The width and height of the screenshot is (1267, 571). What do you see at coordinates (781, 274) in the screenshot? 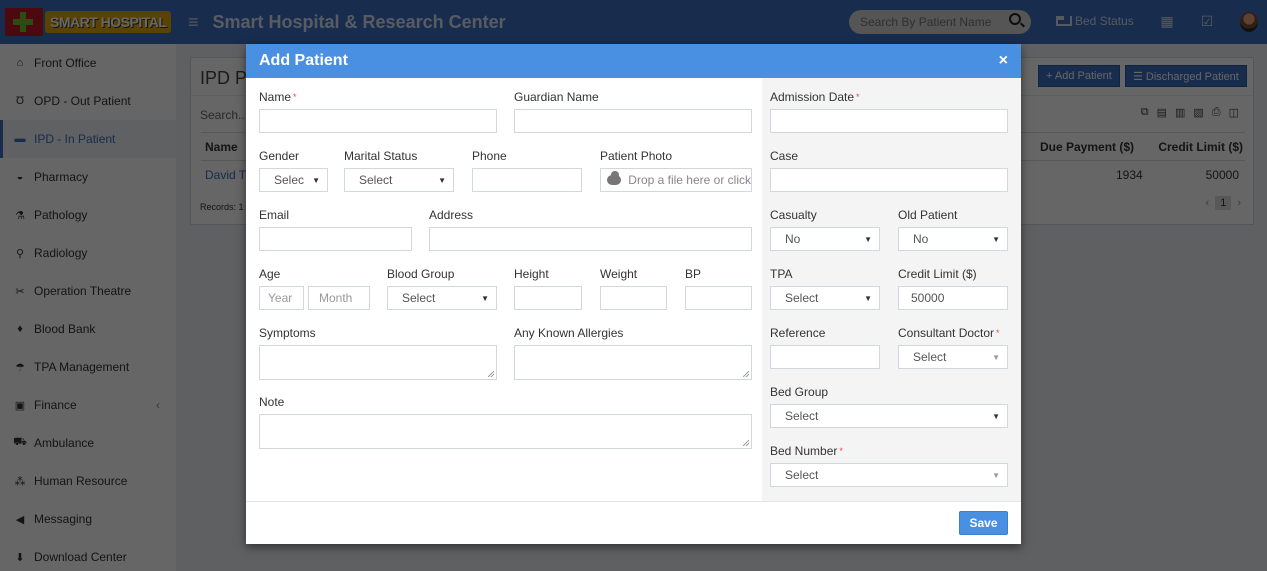
I see `tpa-label: TPA` at bounding box center [781, 274].